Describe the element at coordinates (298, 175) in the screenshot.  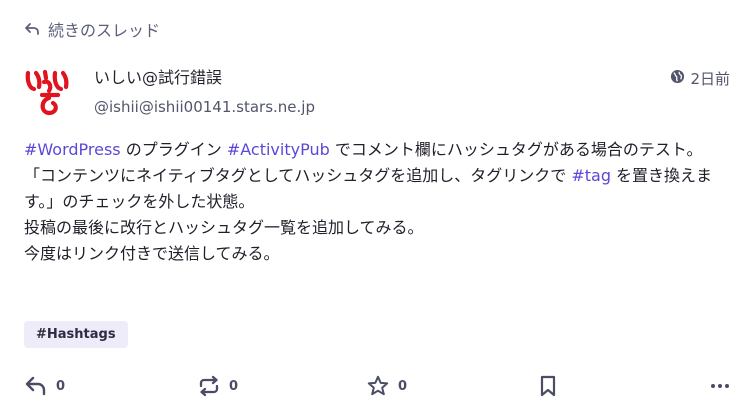
I see `content-text: 「コンテンツにネイティブタグとしてハッシュタグを追加し、タグリンクで` at that location.